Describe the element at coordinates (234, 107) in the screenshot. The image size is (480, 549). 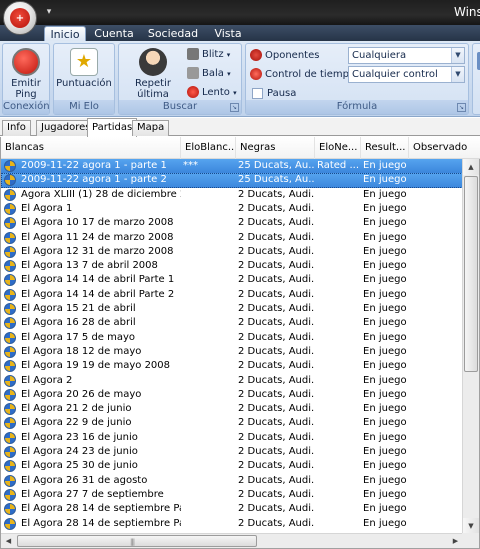
I see `buscar-dialog-launcher-icon: ↘` at that location.